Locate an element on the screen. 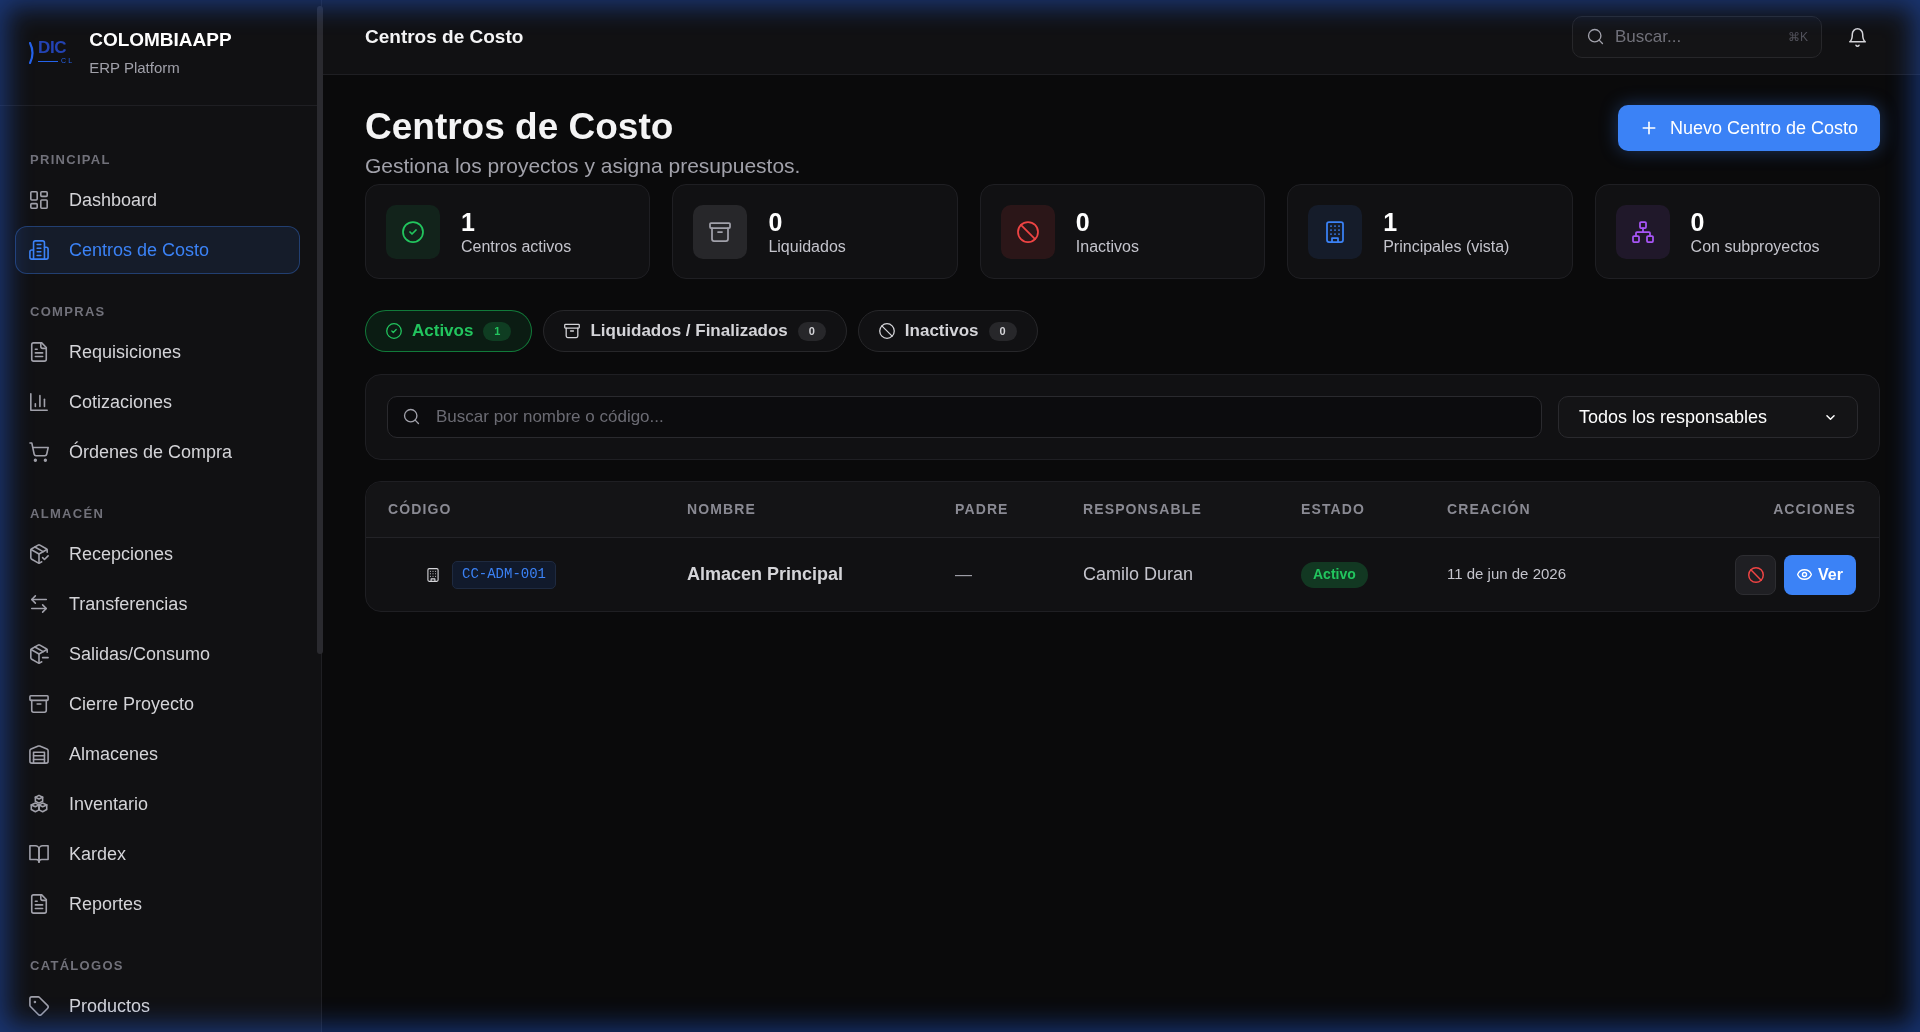 This screenshot has height=1032, width=1920. column-header: PADRE is located at coordinates (982, 509).